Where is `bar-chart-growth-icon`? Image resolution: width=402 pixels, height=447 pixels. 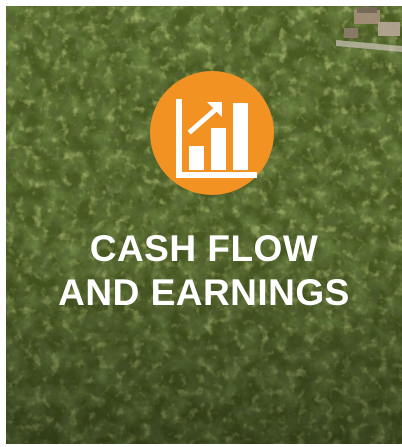
bar-chart-growth-icon is located at coordinates (216, 138).